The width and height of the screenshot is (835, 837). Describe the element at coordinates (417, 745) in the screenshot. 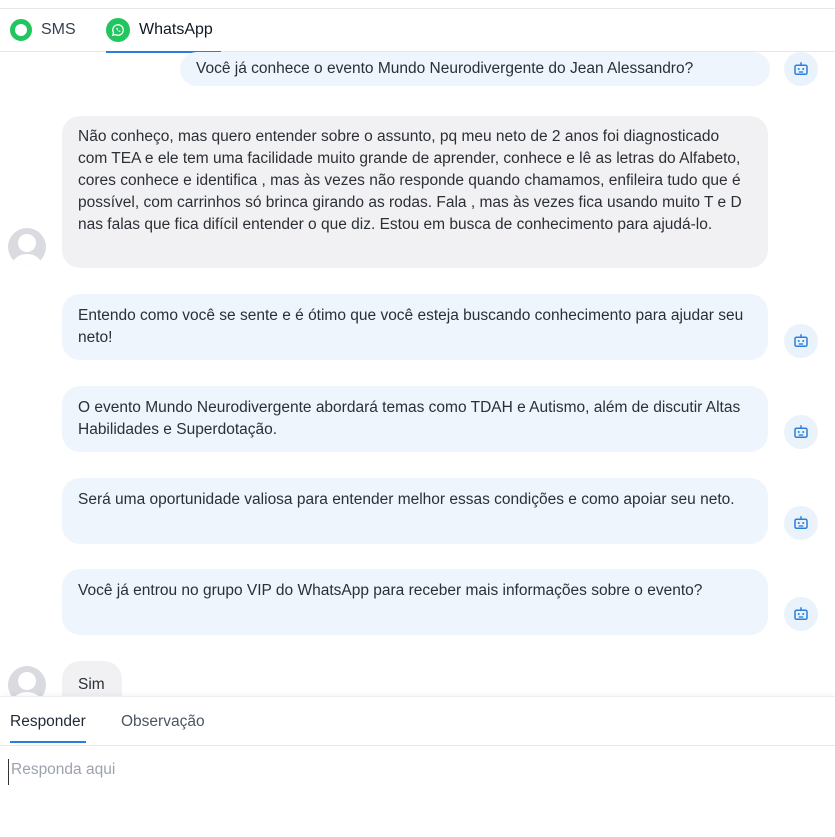

I see `tabs-divider` at that location.